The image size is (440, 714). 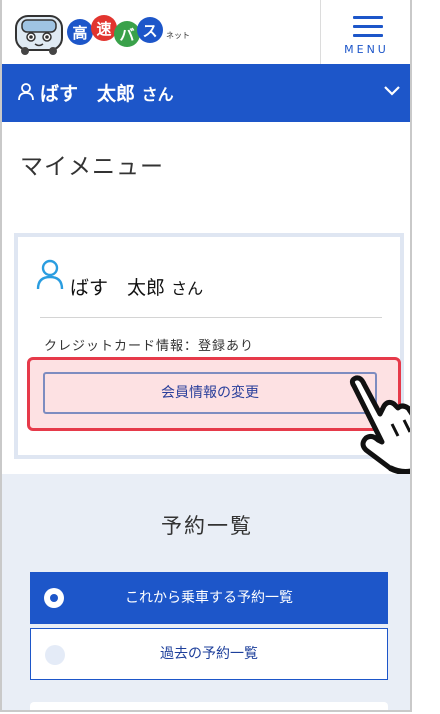 What do you see at coordinates (379, 425) in the screenshot?
I see `pointing-hand-icon` at bounding box center [379, 425].